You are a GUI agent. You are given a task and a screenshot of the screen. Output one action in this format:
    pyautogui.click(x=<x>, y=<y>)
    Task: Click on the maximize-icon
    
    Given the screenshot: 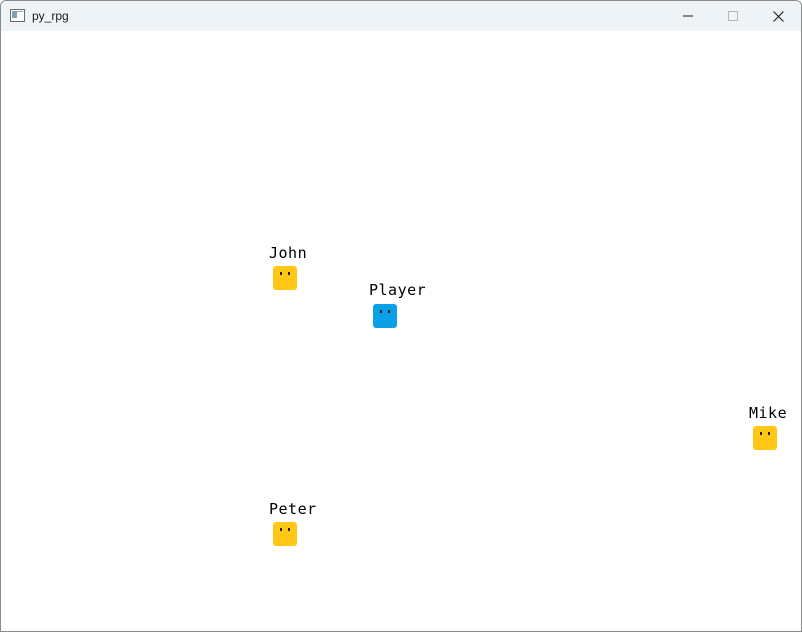 What is the action you would take?
    pyautogui.click(x=733, y=16)
    